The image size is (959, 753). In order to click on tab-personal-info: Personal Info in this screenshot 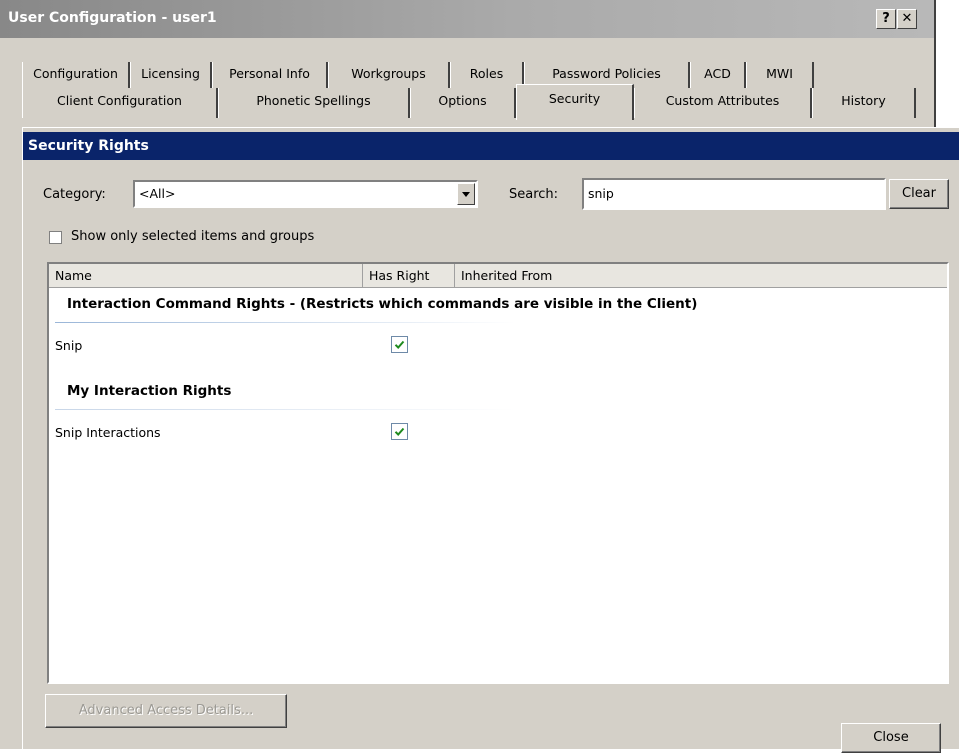, I will do `click(270, 76)`.